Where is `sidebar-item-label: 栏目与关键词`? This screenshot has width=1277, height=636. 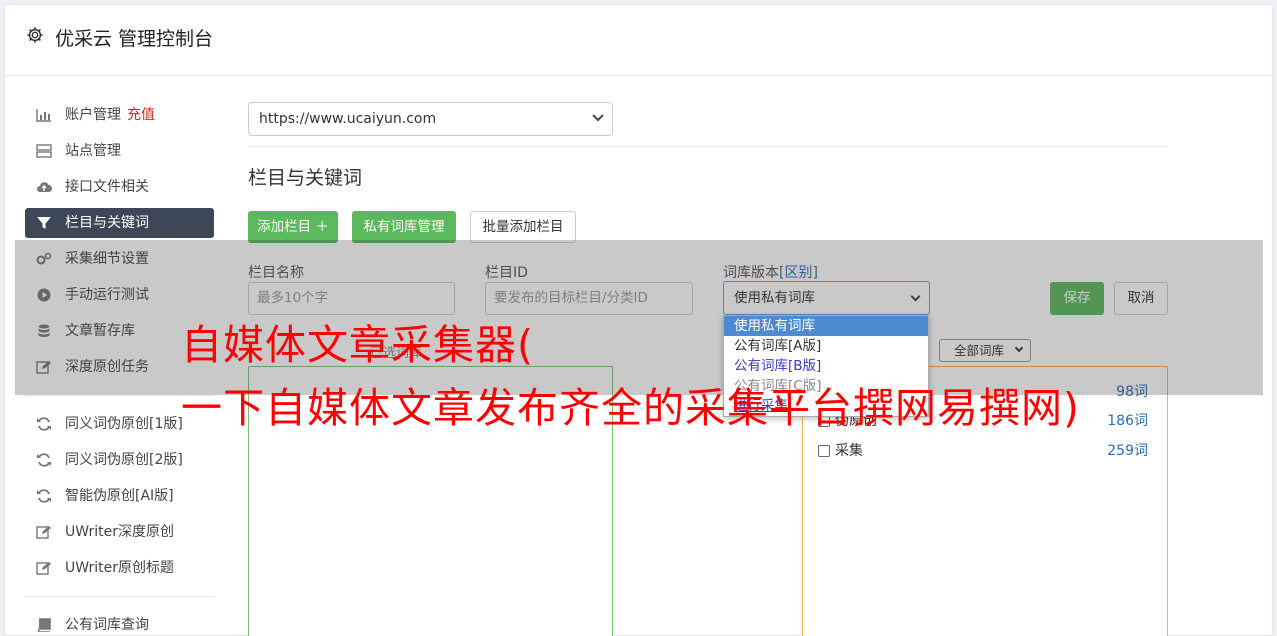
sidebar-item-label: 栏目与关键词 is located at coordinates (107, 223).